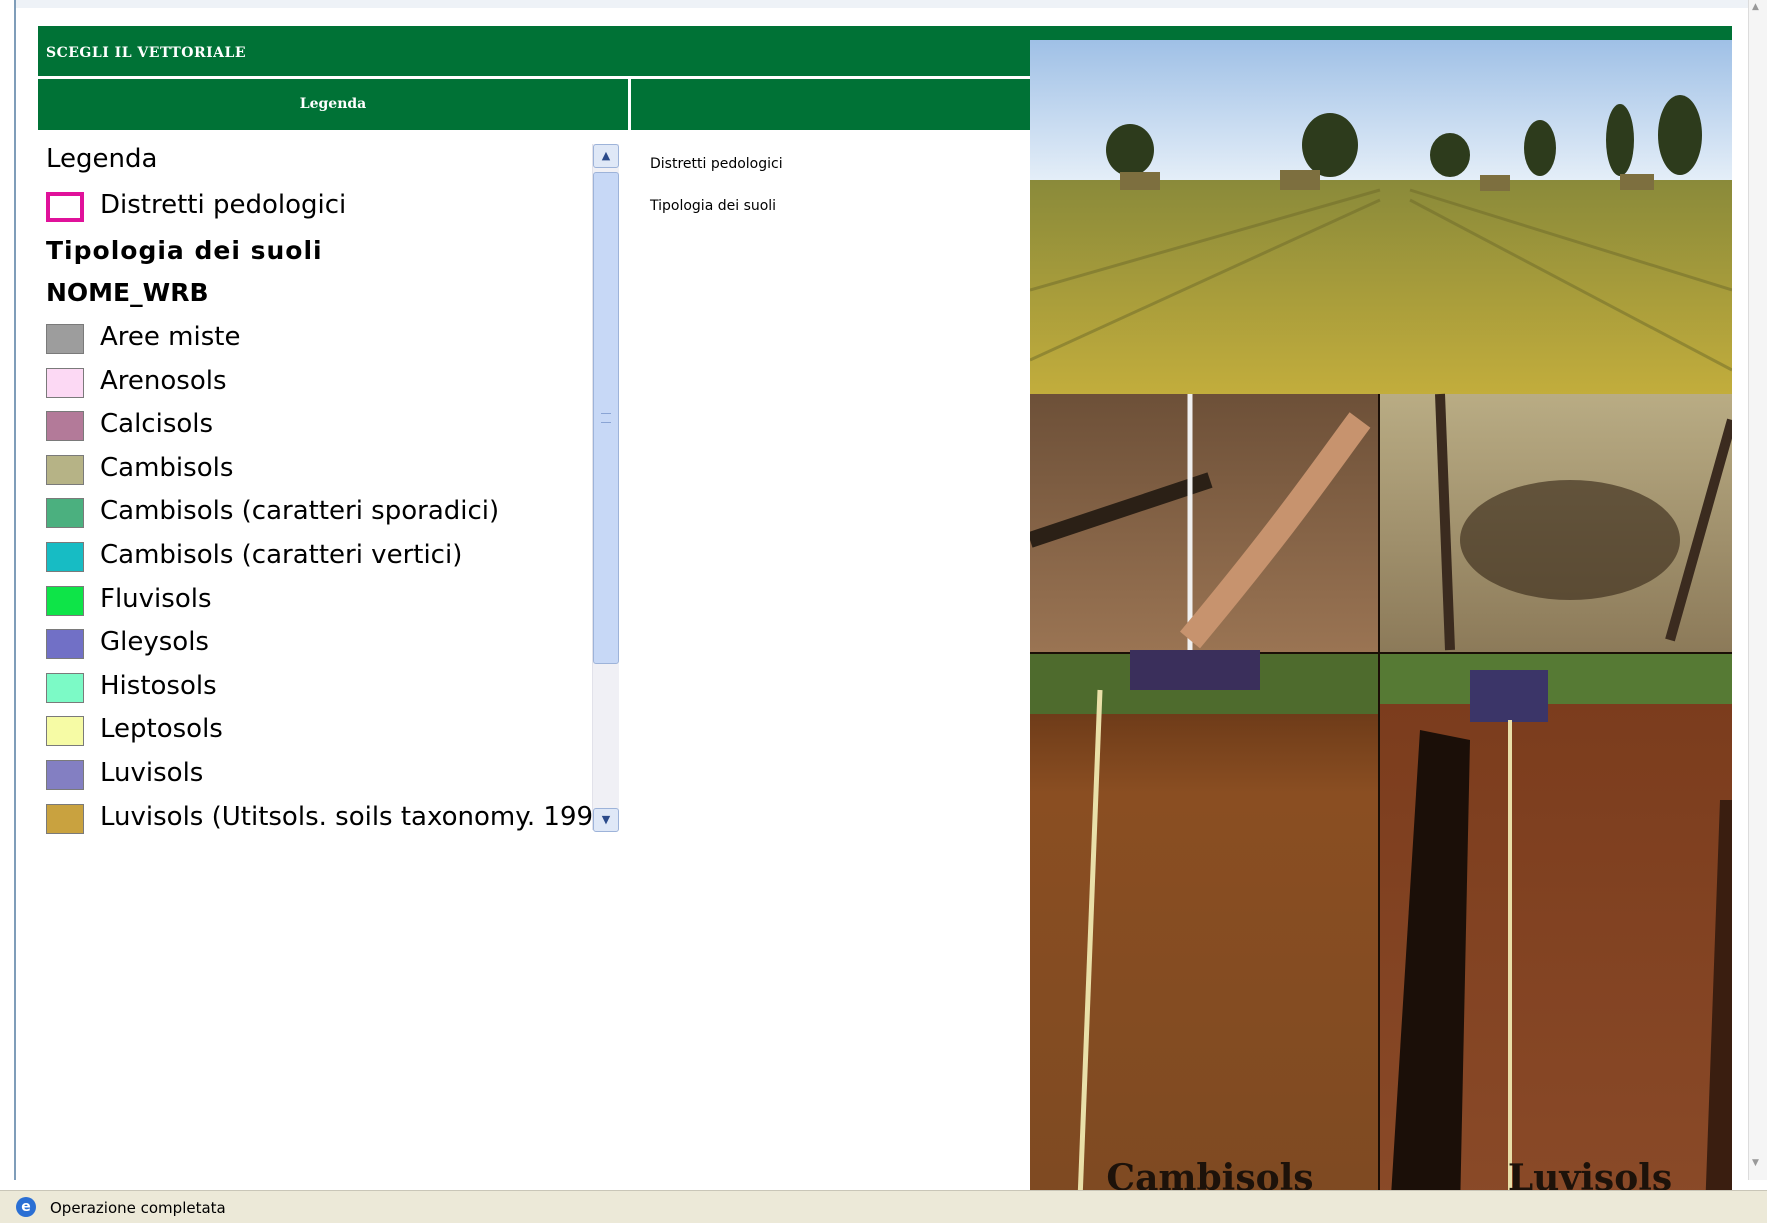 The width and height of the screenshot is (1767, 1223). Describe the element at coordinates (102, 159) in the screenshot. I see `legend-title: Legenda` at that location.